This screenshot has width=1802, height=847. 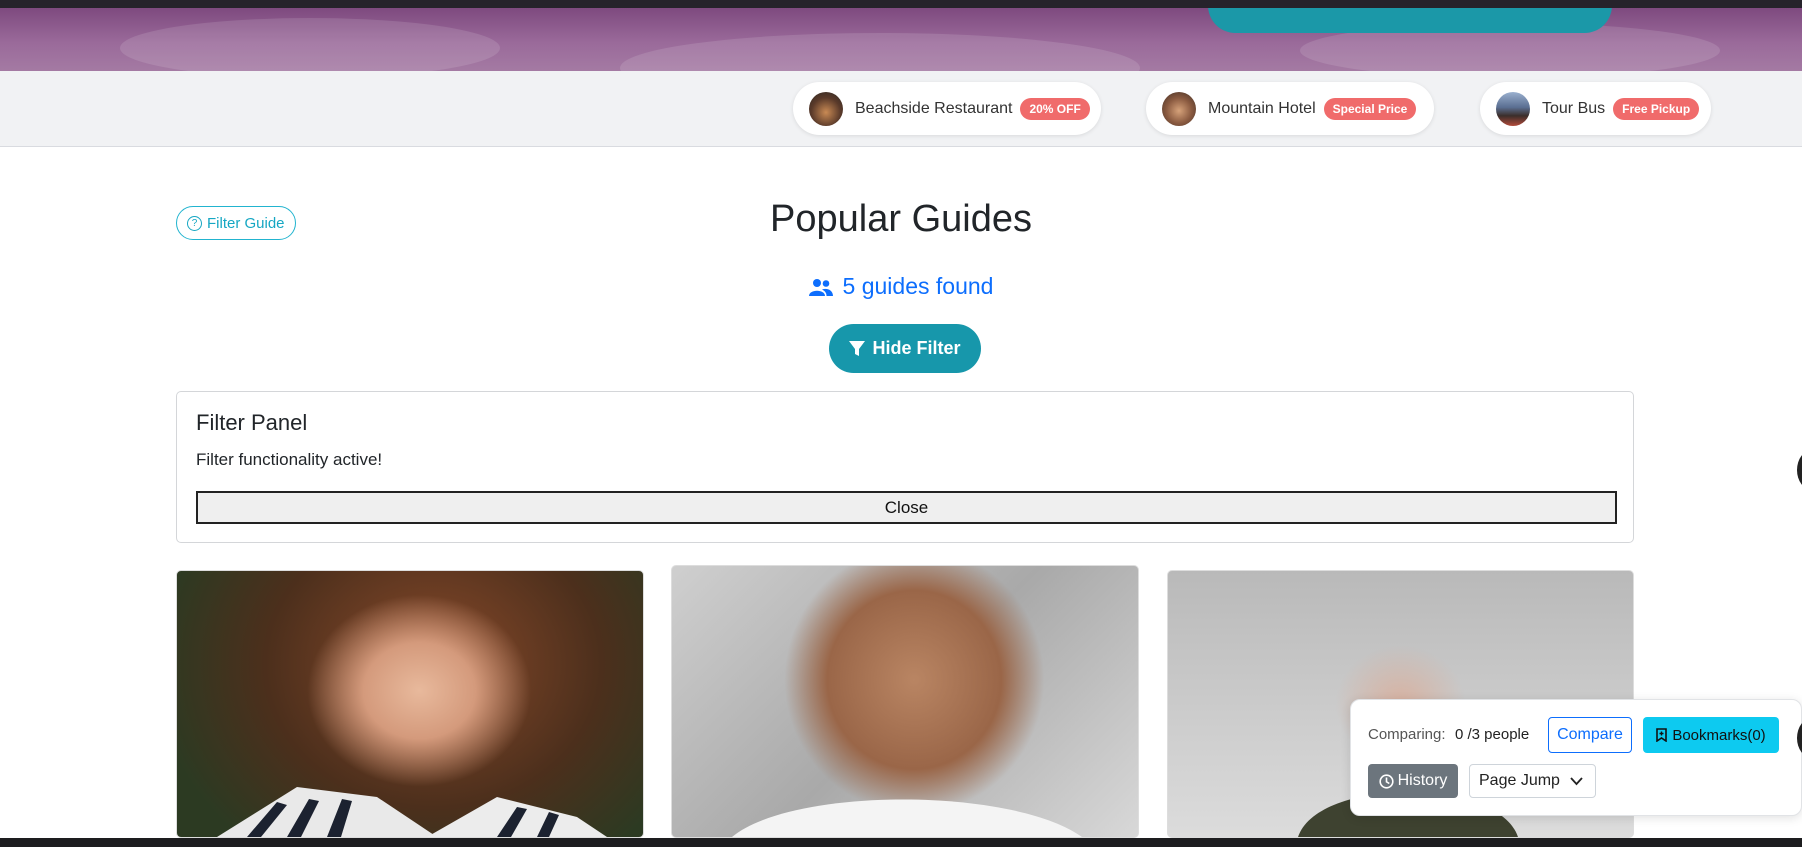 I want to click on close-label: Close, so click(x=906, y=507).